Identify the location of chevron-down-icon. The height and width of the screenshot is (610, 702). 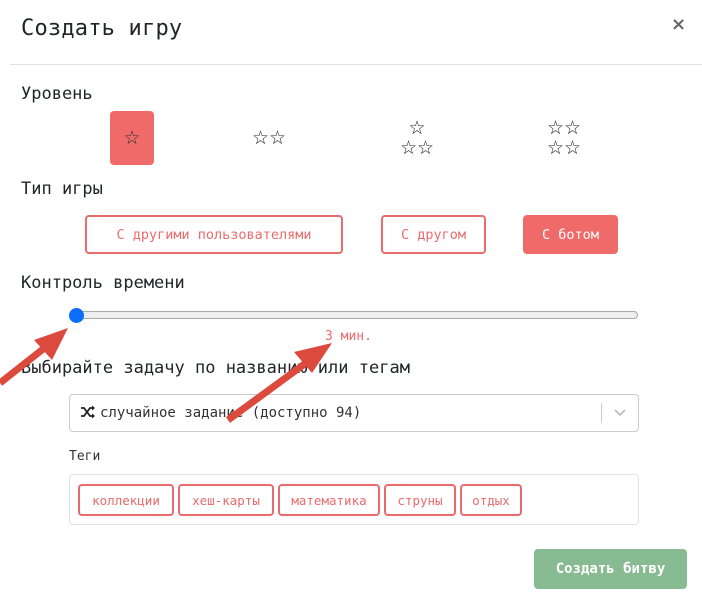
(620, 413).